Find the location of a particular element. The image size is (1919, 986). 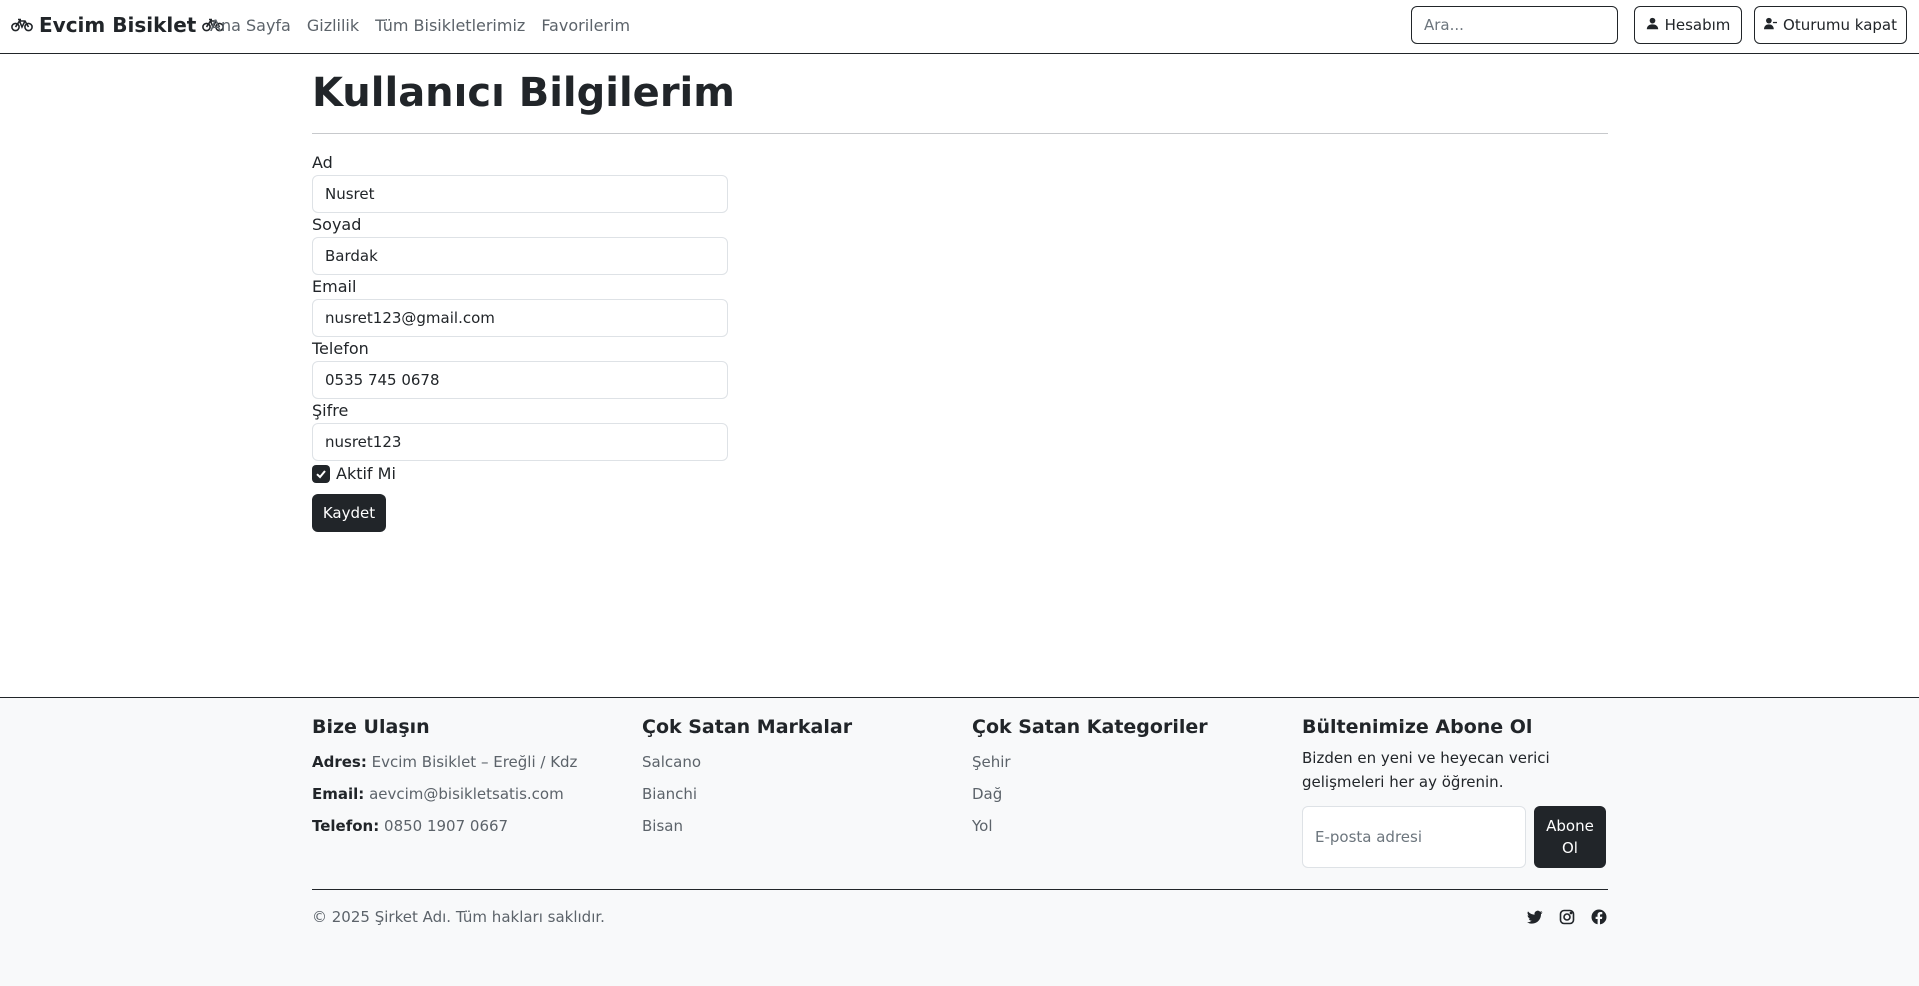

subscribe-button: Abone Ol is located at coordinates (1570, 837).